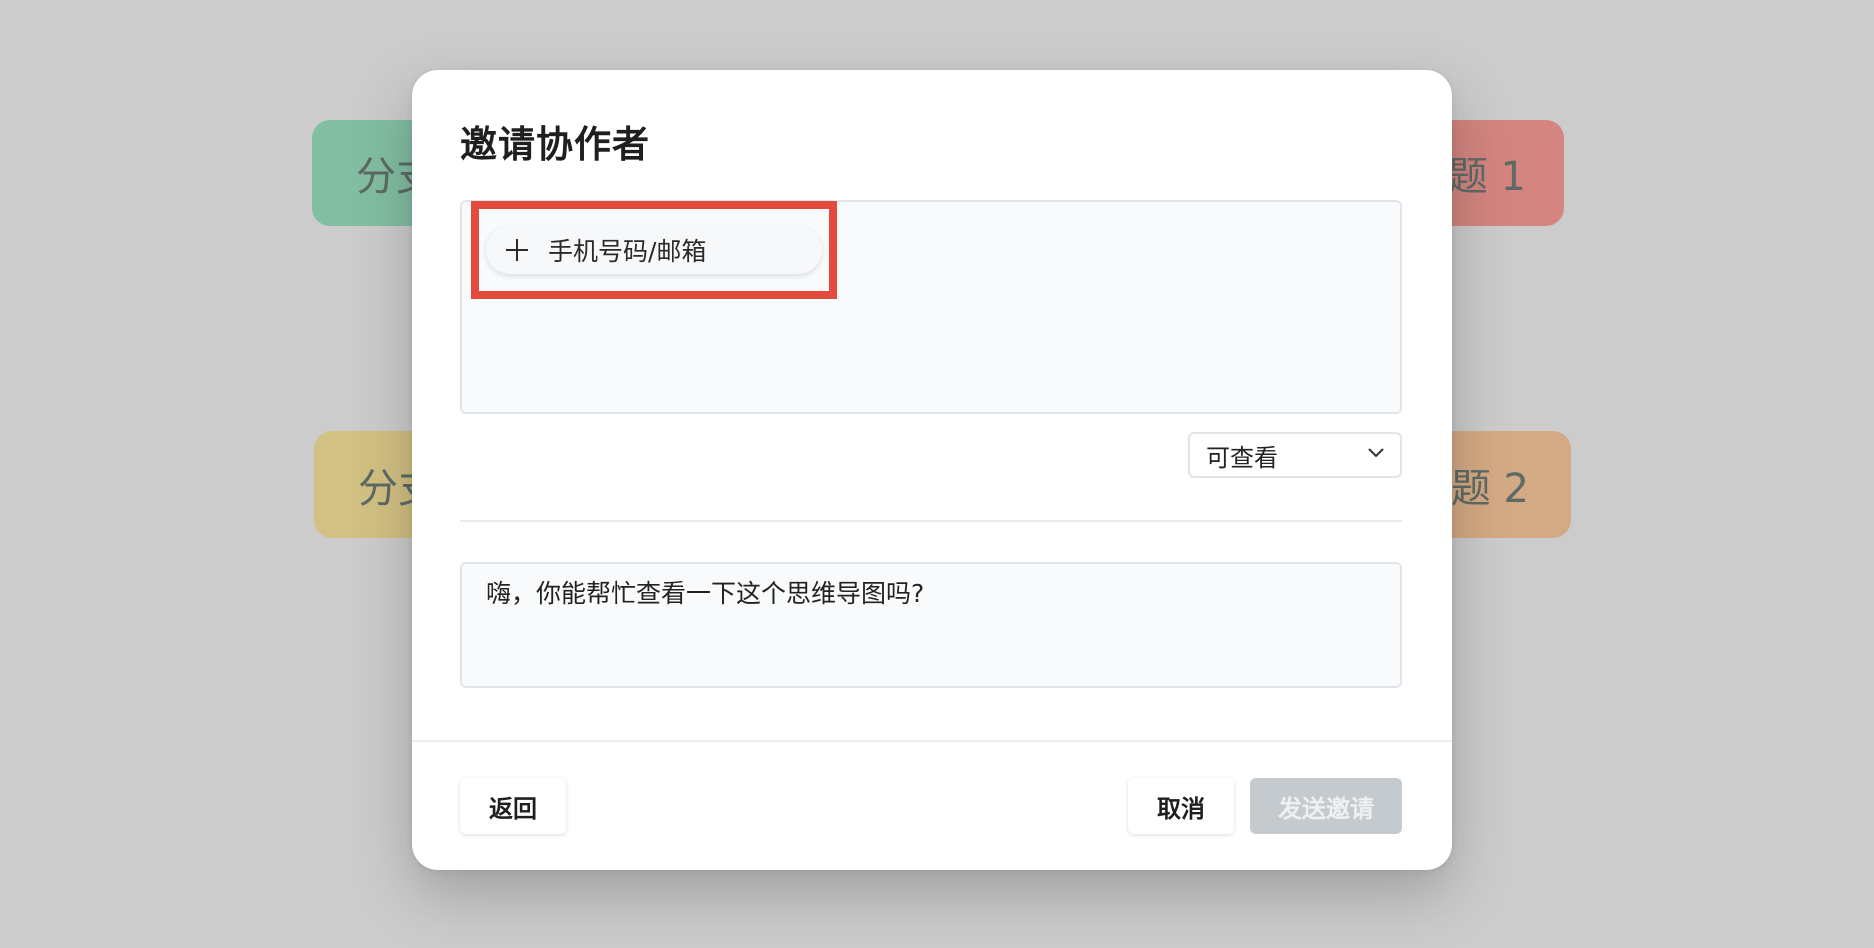 The width and height of the screenshot is (1874, 948). Describe the element at coordinates (1242, 457) in the screenshot. I see `permission-selected-value: 可查看` at that location.